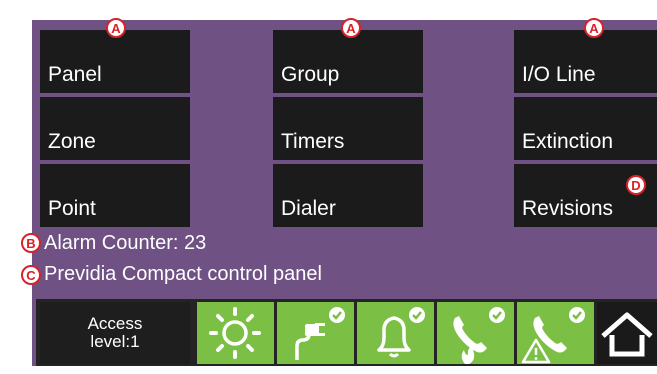 This screenshot has width=657, height=374. Describe the element at coordinates (585, 128) in the screenshot. I see `extinction-button: Extinction` at that location.